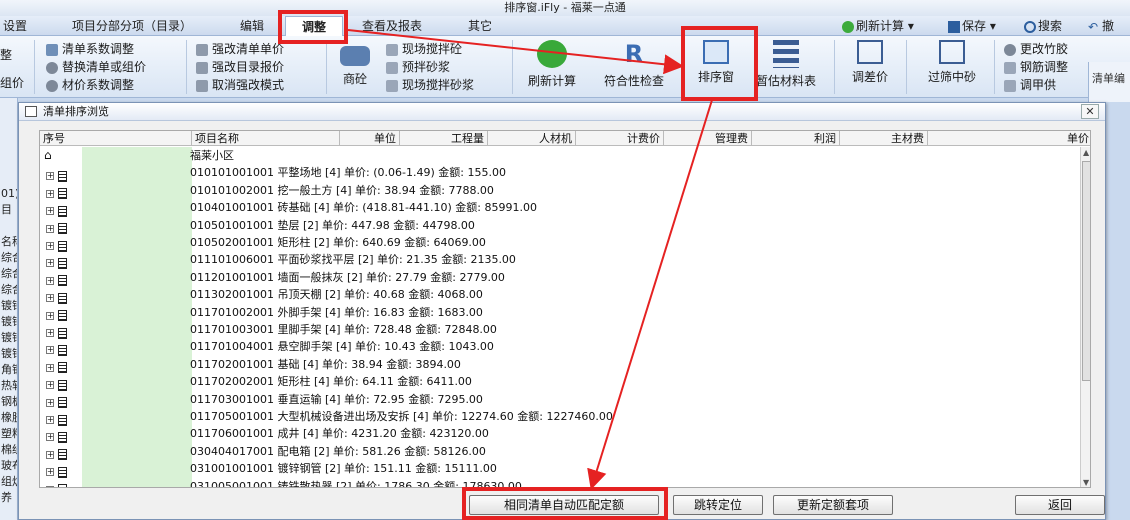 This screenshot has width=1130, height=520. What do you see at coordinates (15, 26) in the screenshot?
I see `tab-settings: 设置` at bounding box center [15, 26].